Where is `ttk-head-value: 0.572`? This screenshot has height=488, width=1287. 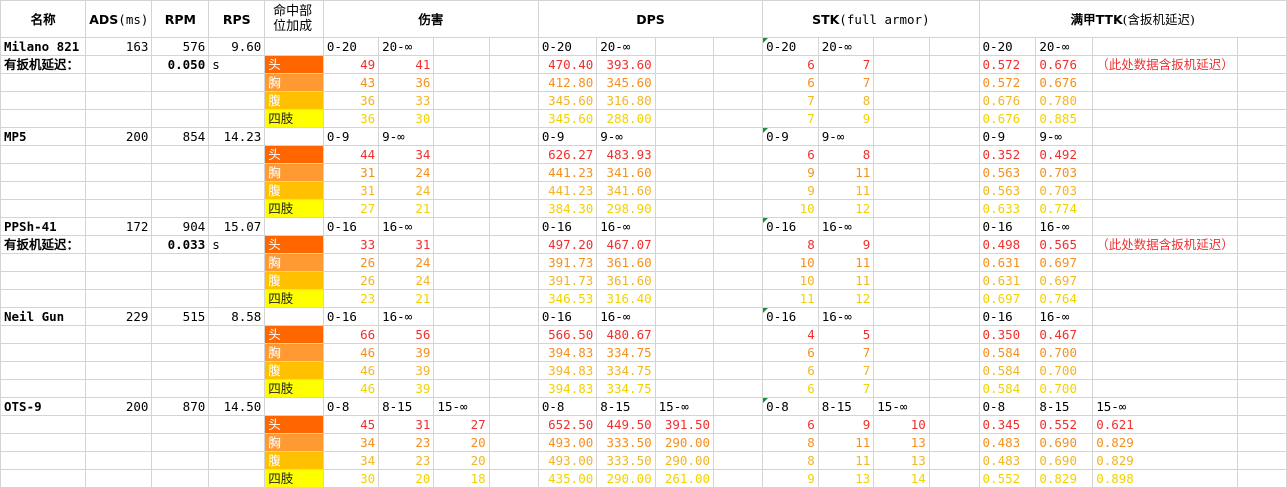 ttk-head-value: 0.572 is located at coordinates (1007, 64).